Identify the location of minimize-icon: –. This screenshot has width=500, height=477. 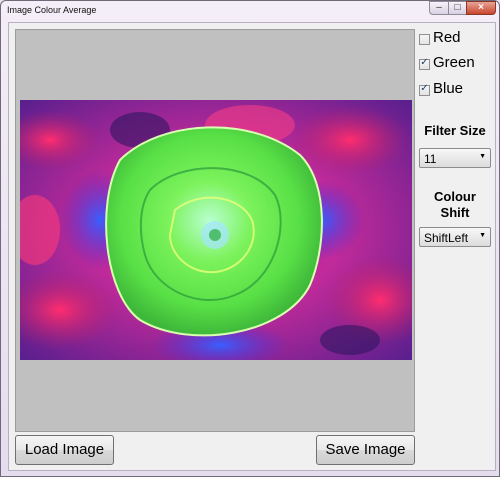
(439, 7).